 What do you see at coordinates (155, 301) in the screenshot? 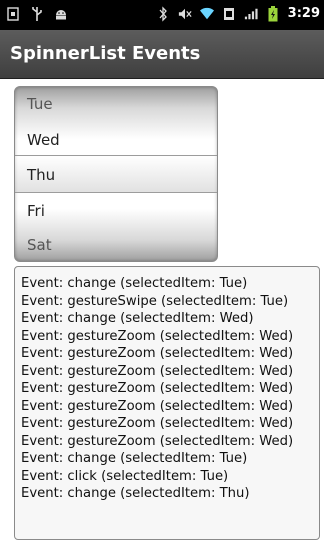
I see `event-log-line: Event: gestureSwipe (selectedItem: Tue)` at bounding box center [155, 301].